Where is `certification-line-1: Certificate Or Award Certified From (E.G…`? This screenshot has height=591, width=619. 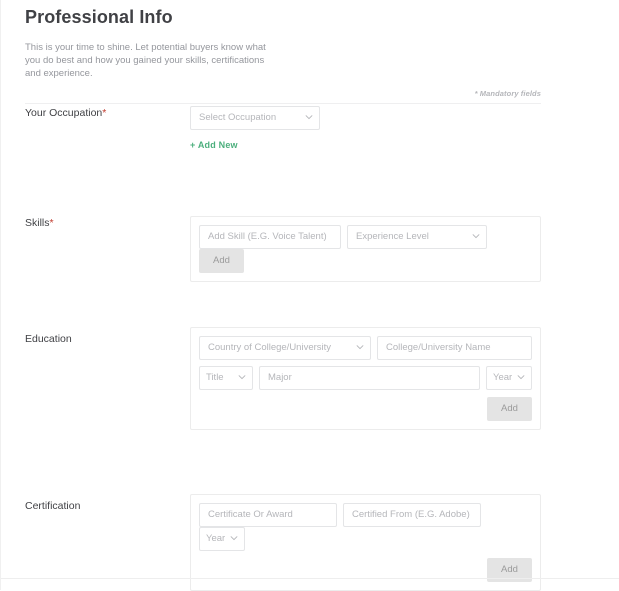
certification-line-1: Certificate Or Award Certified From (E.G… is located at coordinates (365, 527).